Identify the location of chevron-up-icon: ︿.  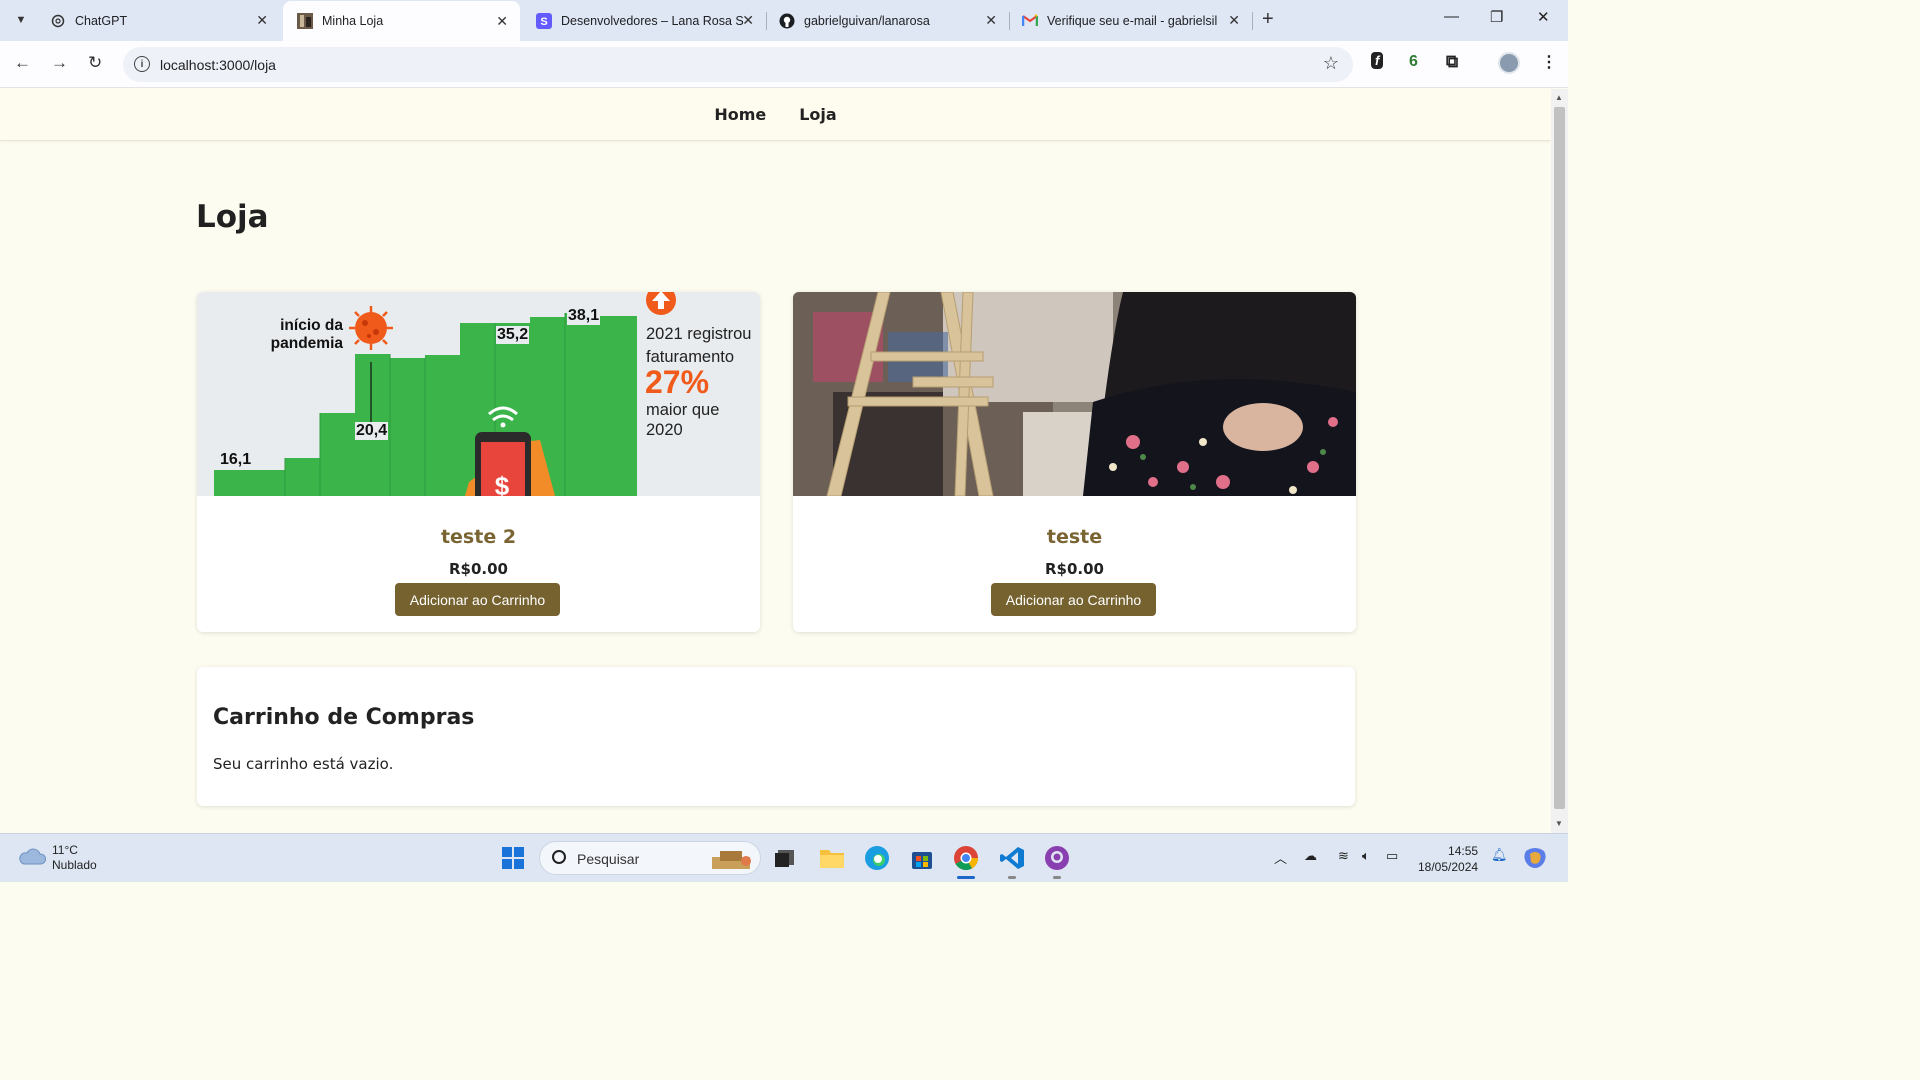
(1280, 857).